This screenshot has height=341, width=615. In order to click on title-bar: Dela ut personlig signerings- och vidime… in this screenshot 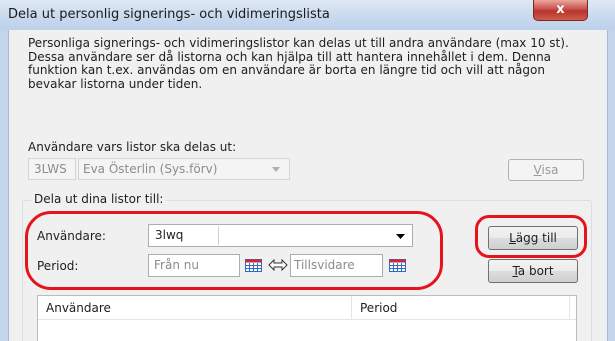, I will do `click(307, 15)`.